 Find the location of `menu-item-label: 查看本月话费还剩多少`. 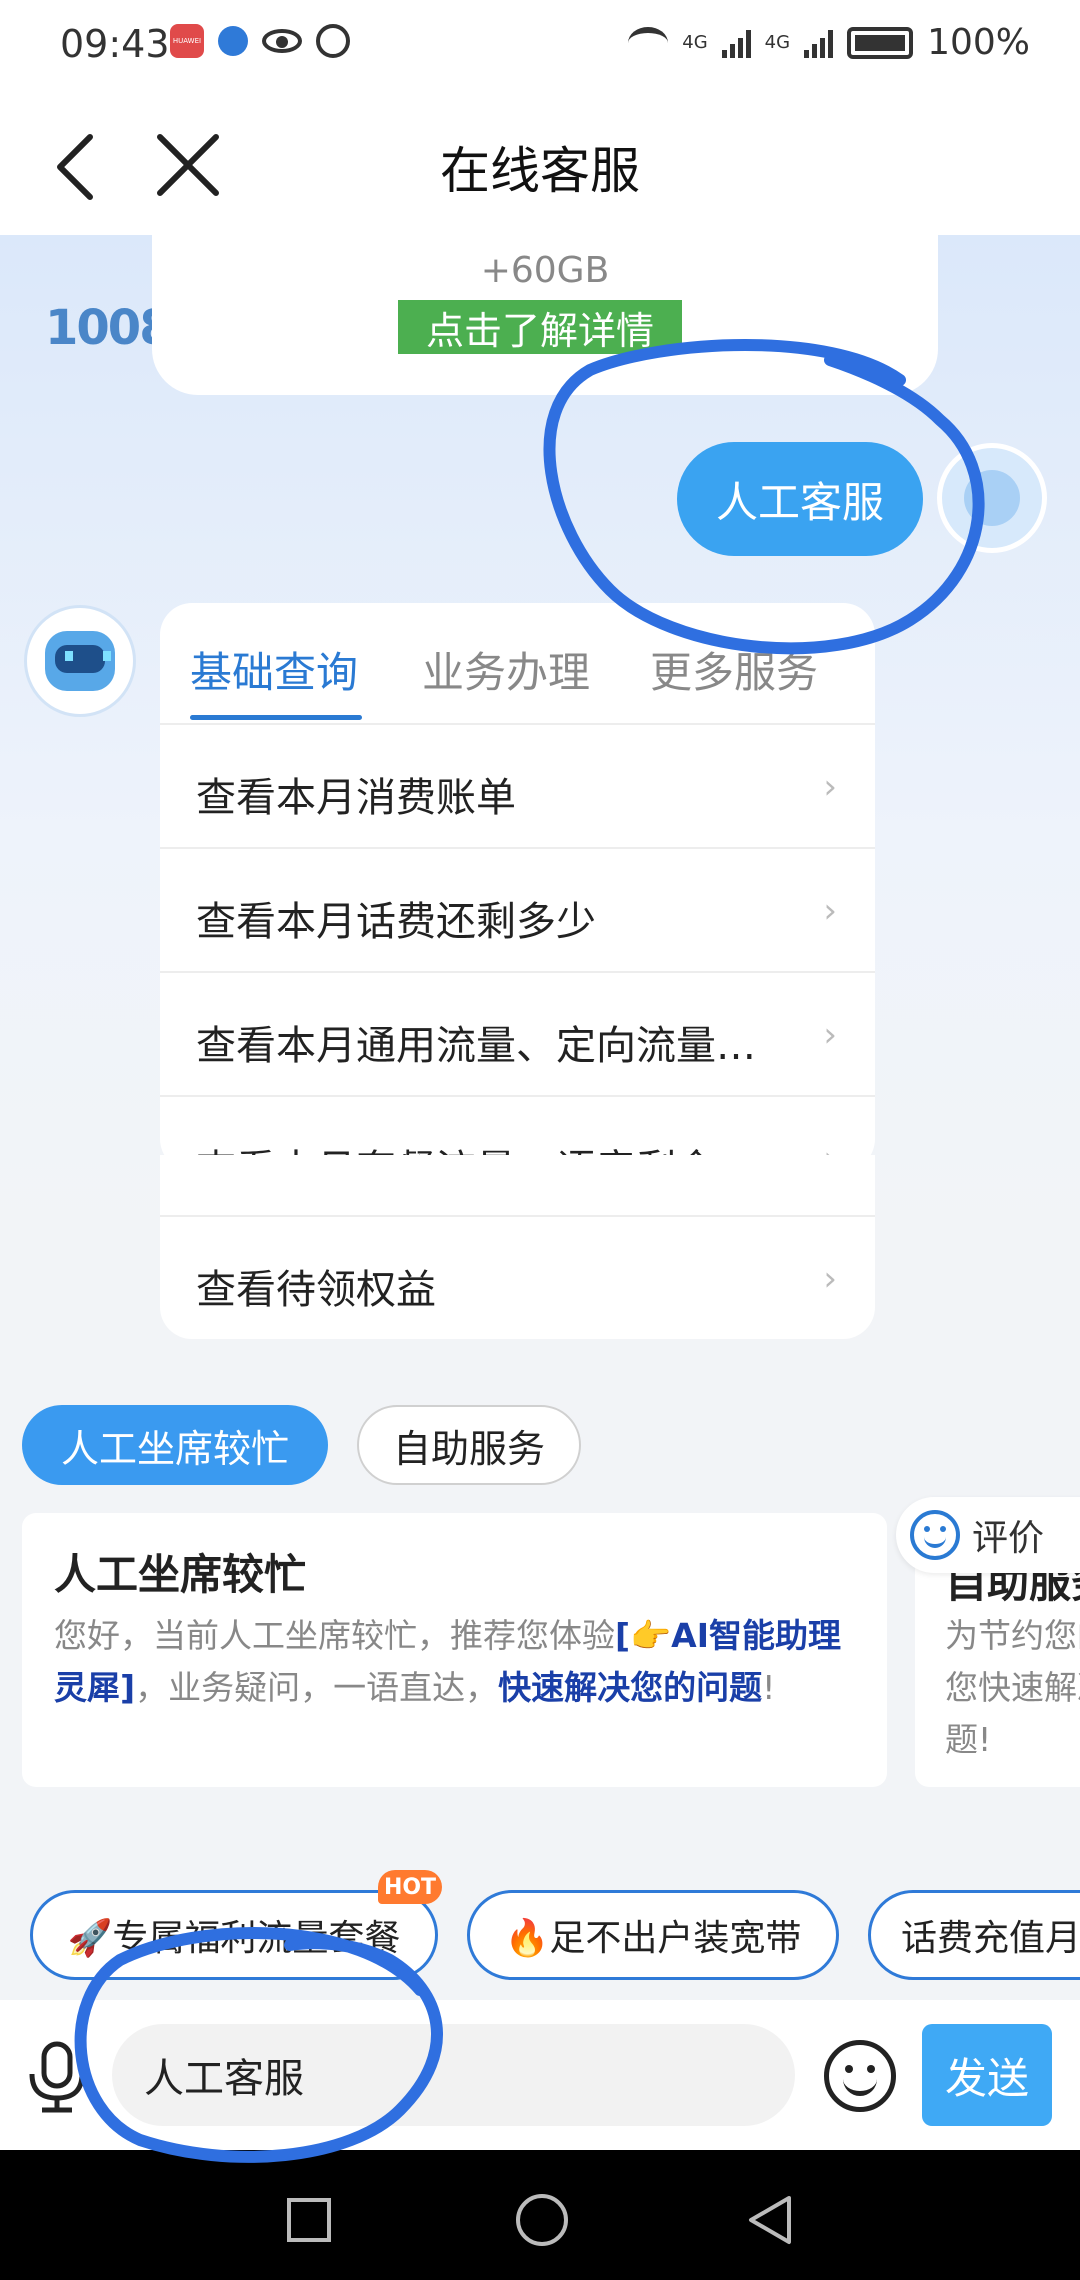

menu-item-label: 查看本月话费还剩多少 is located at coordinates (396, 922).